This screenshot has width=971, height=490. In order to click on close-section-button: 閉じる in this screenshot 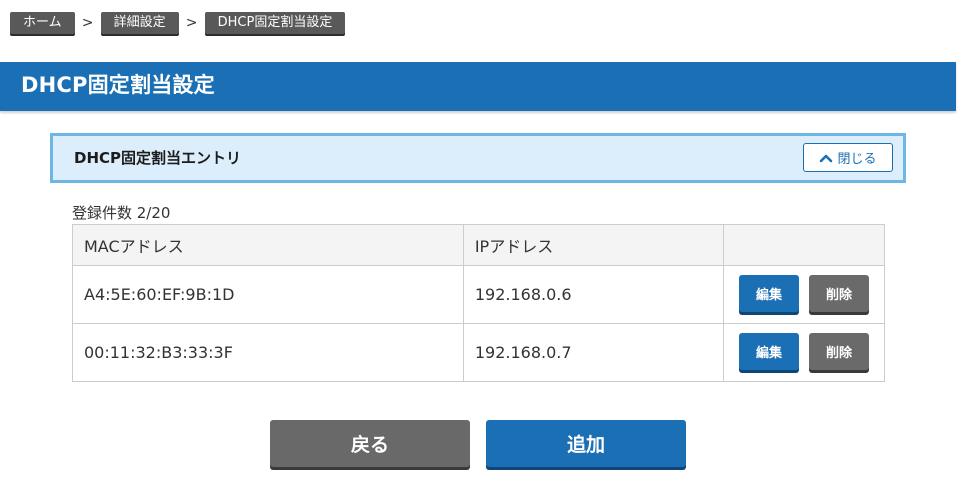, I will do `click(848, 157)`.